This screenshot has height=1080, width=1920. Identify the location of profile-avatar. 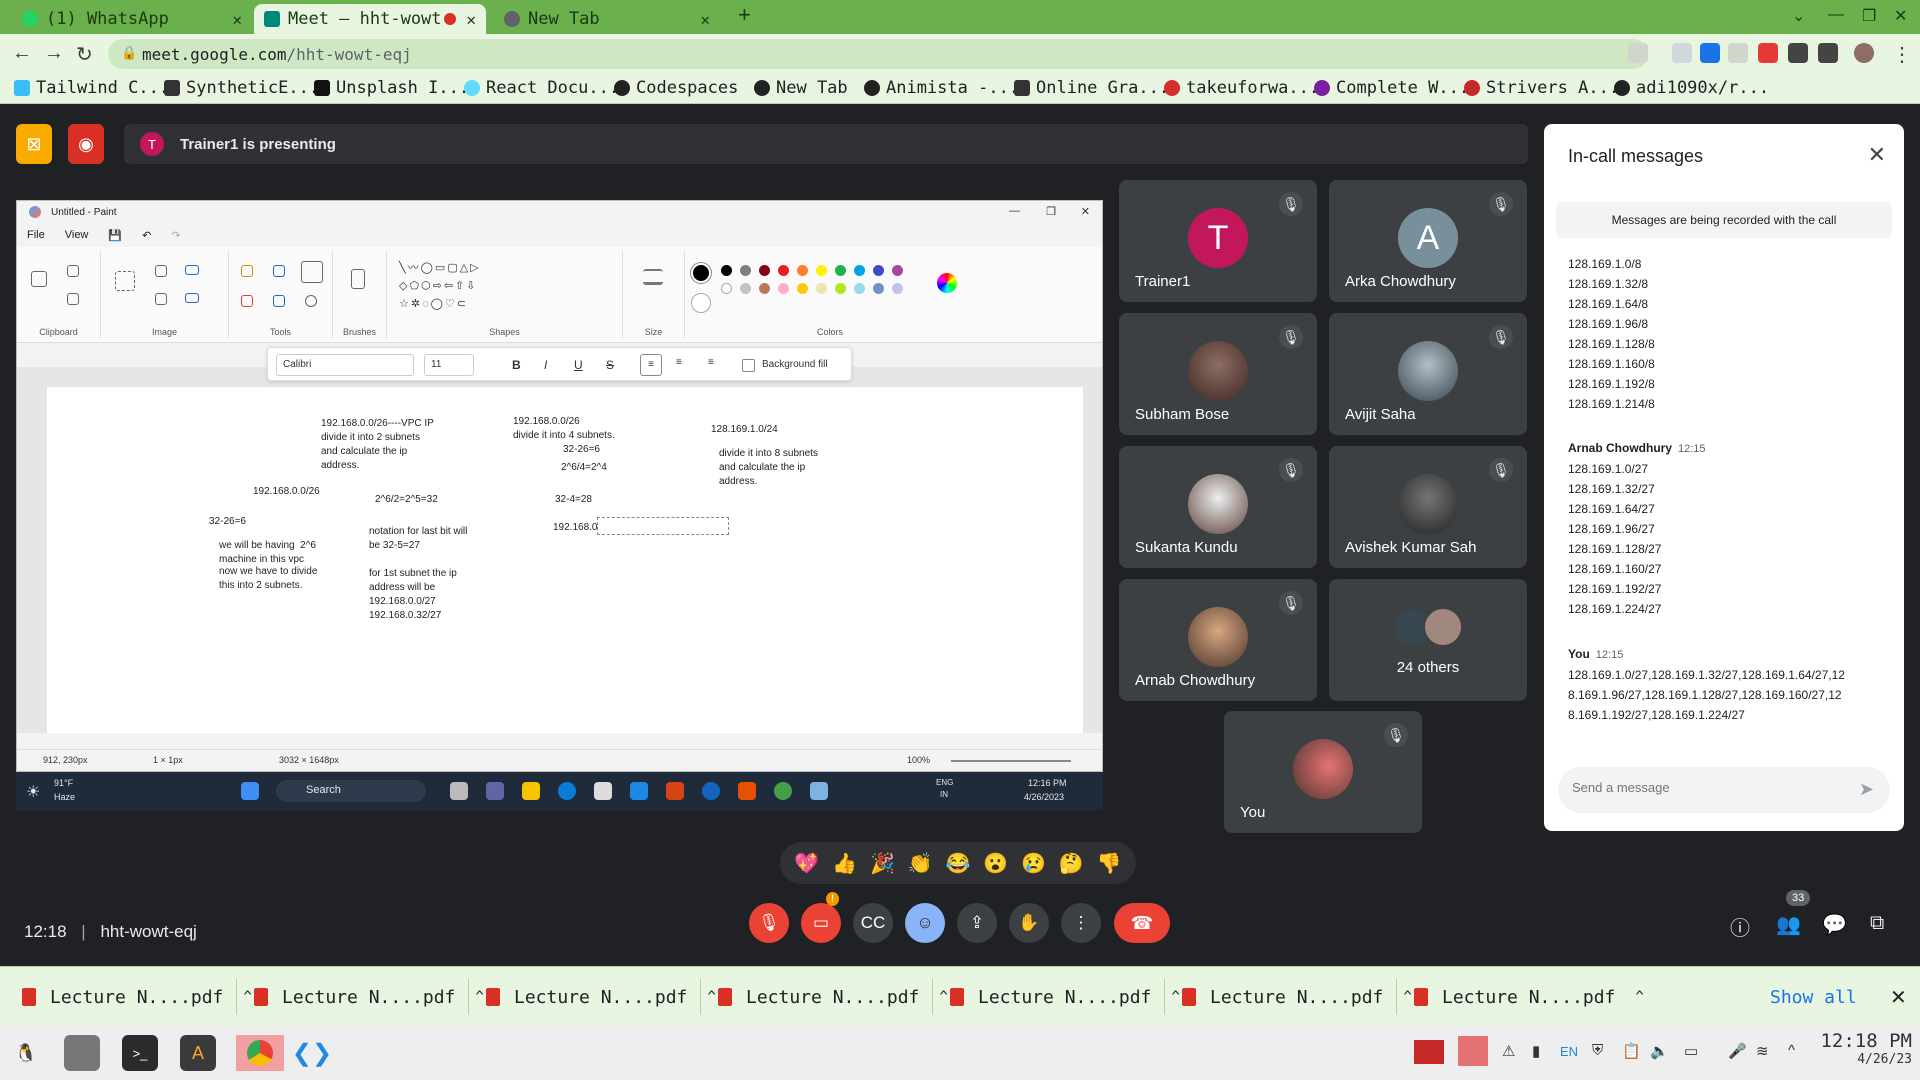
(1864, 53).